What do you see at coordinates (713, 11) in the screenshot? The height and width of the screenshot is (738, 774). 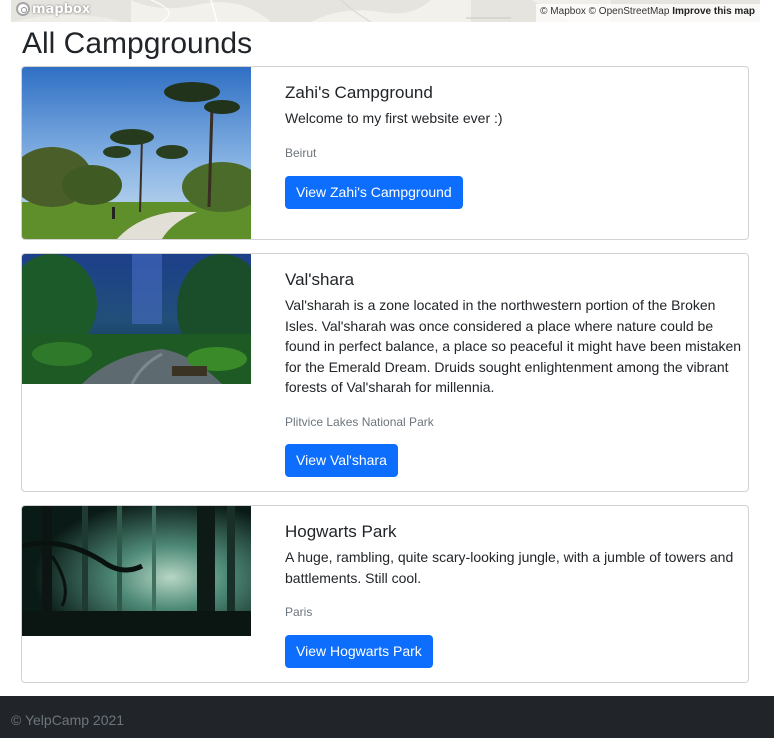 I see `improve-map-link: Improve this map` at bounding box center [713, 11].